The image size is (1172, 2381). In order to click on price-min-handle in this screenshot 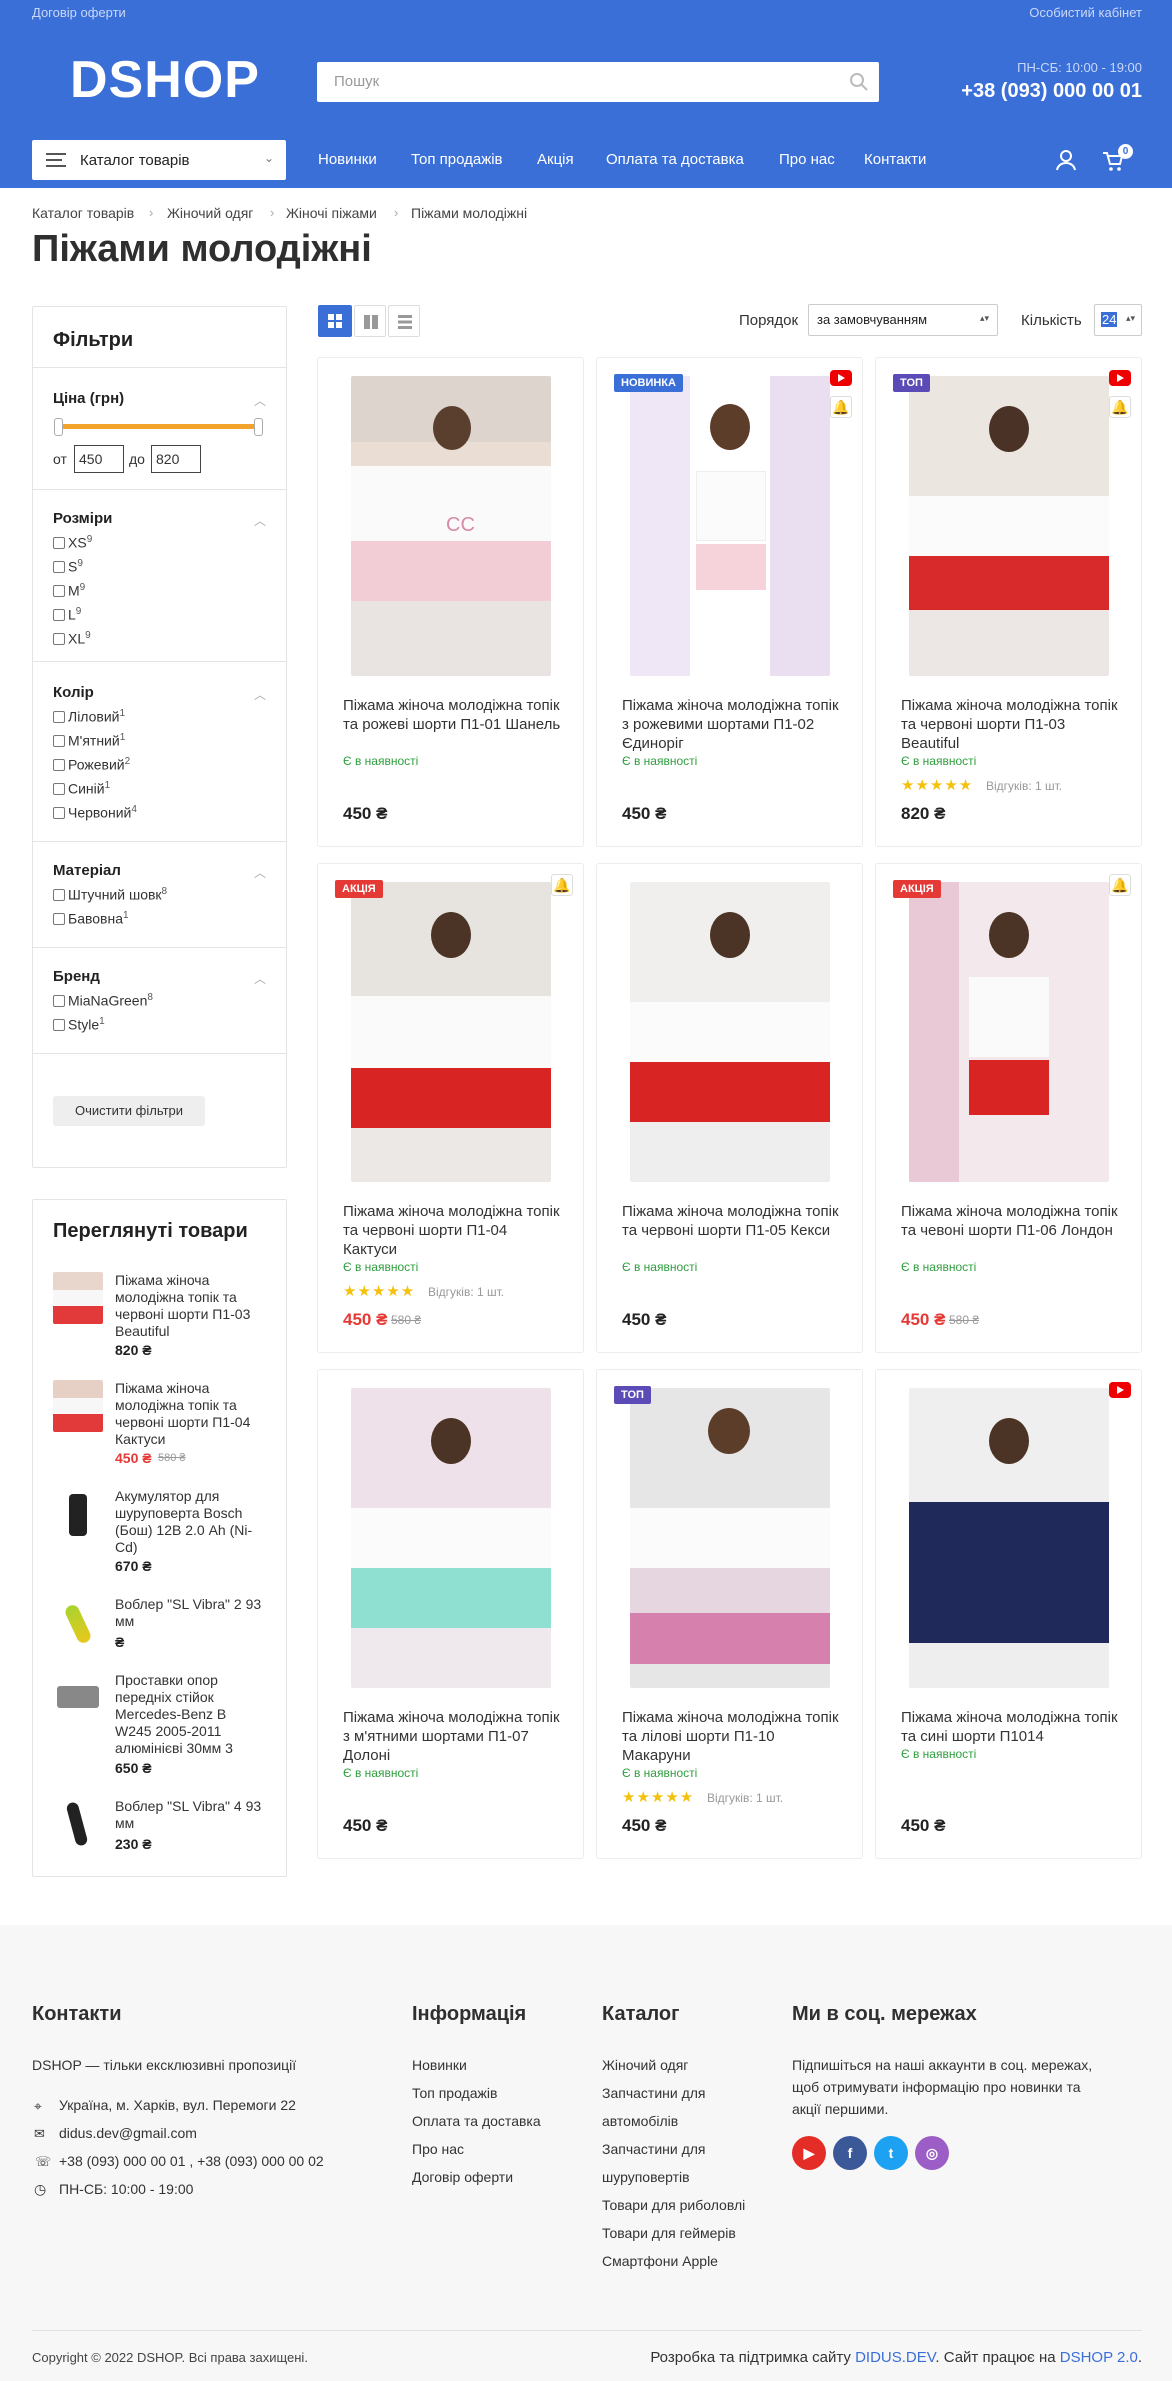, I will do `click(58, 427)`.